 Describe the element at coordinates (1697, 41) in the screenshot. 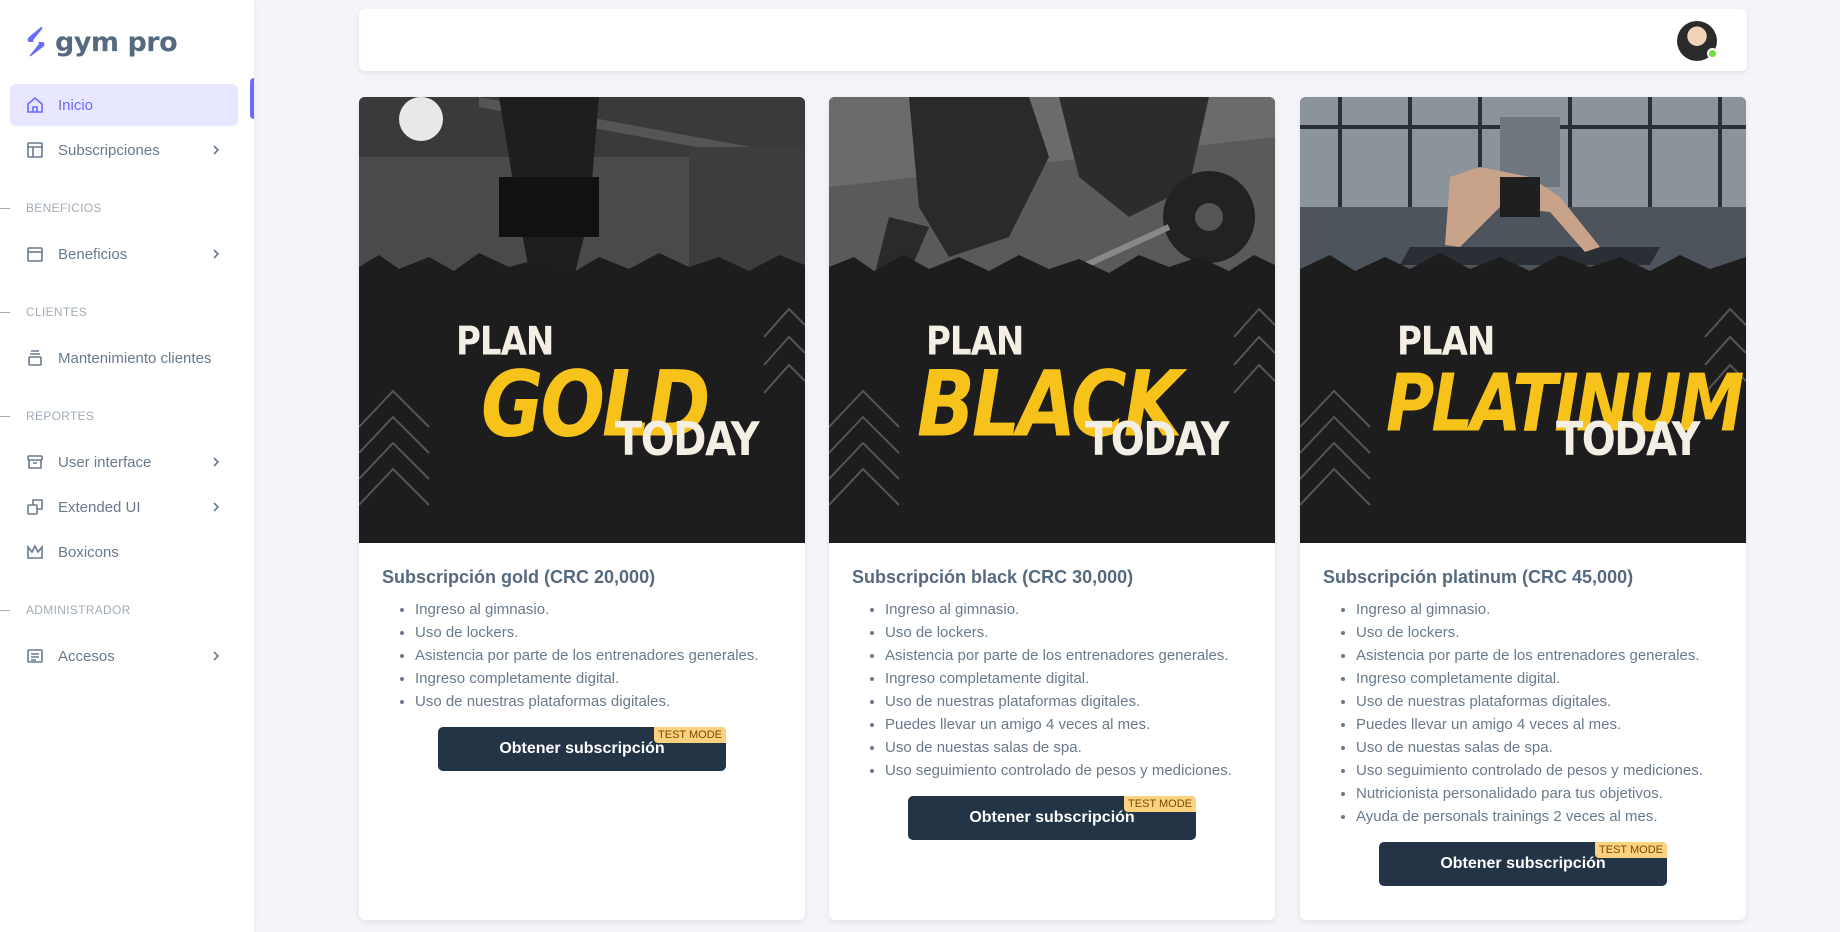

I see `avatar` at that location.